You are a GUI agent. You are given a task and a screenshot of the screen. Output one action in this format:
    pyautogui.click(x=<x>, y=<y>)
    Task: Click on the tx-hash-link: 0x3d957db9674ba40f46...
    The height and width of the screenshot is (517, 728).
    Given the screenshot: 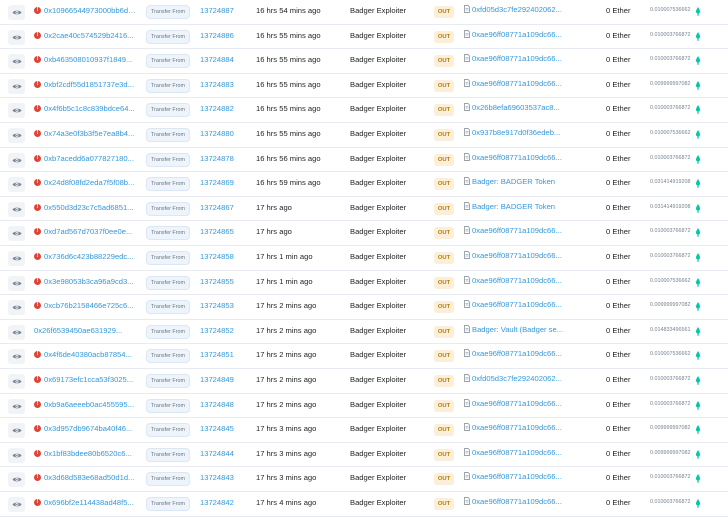 What is the action you would take?
    pyautogui.click(x=90, y=428)
    